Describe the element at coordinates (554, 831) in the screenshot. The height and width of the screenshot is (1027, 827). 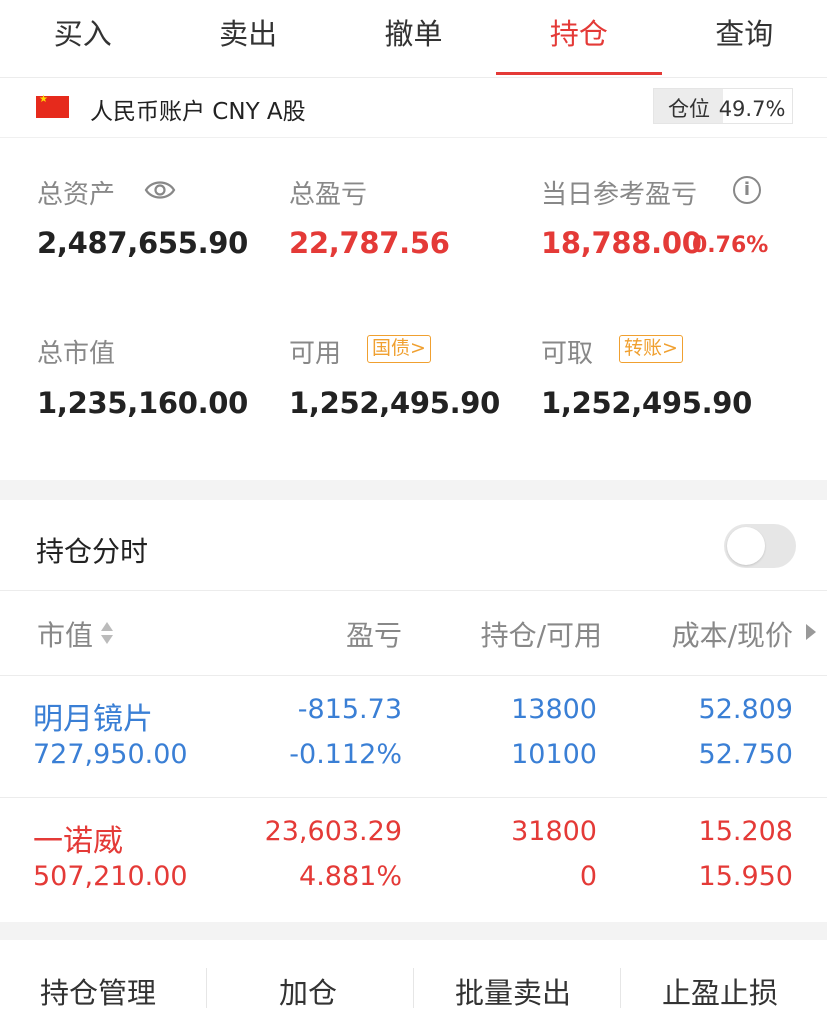
I see `stock-hold: 31800` at that location.